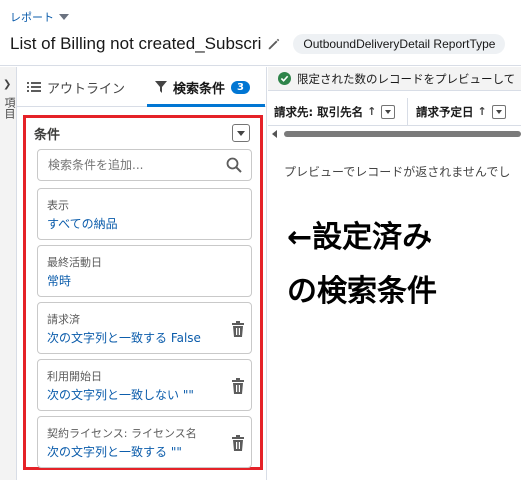 Image resolution: width=521 pixels, height=480 pixels. I want to click on conditions-menu-button, so click(241, 133).